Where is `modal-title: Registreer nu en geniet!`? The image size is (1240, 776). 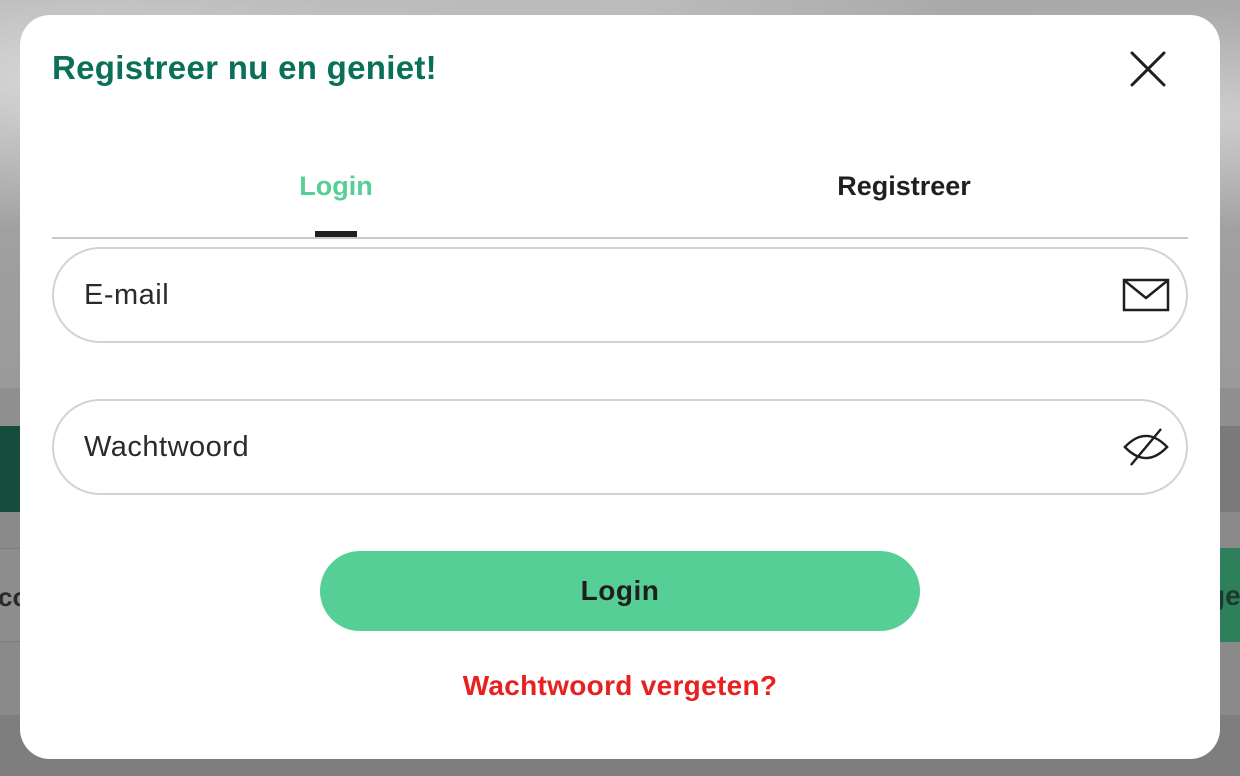
modal-title: Registreer nu en geniet! is located at coordinates (244, 67).